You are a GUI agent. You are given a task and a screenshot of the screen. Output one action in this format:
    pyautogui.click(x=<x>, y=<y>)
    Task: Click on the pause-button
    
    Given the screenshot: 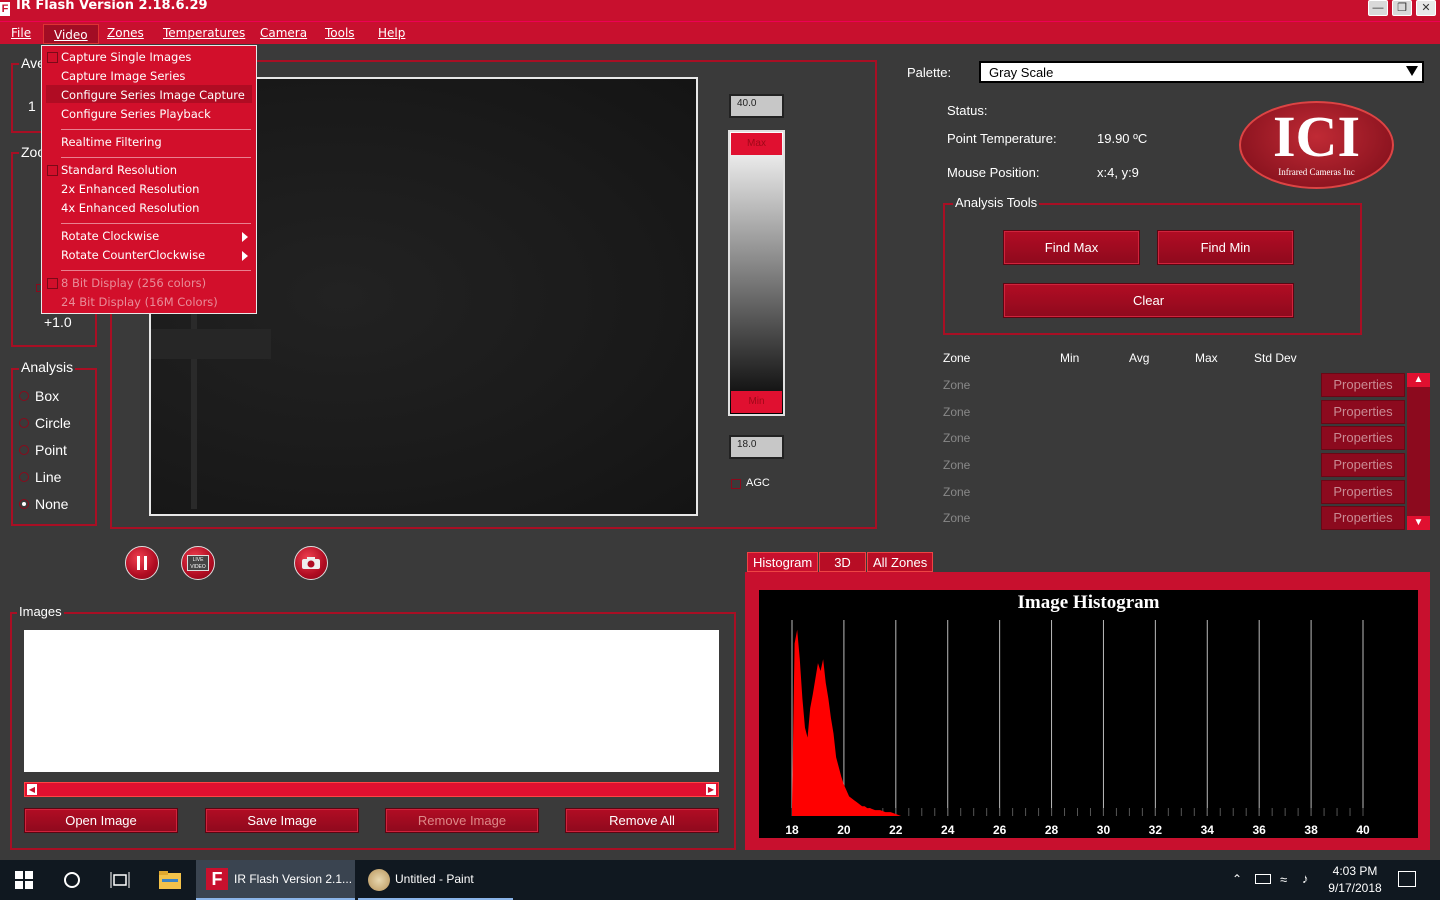 What is the action you would take?
    pyautogui.click(x=142, y=563)
    